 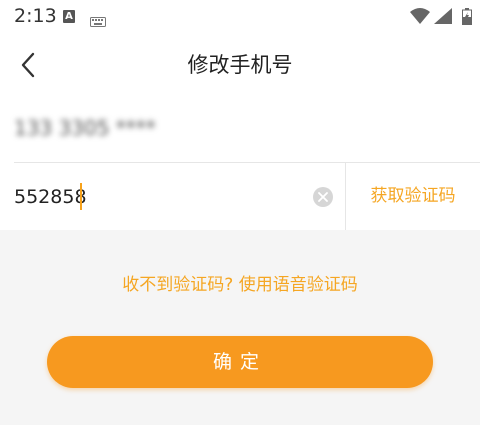 I want to click on page-title: 修改手机号, so click(x=240, y=65).